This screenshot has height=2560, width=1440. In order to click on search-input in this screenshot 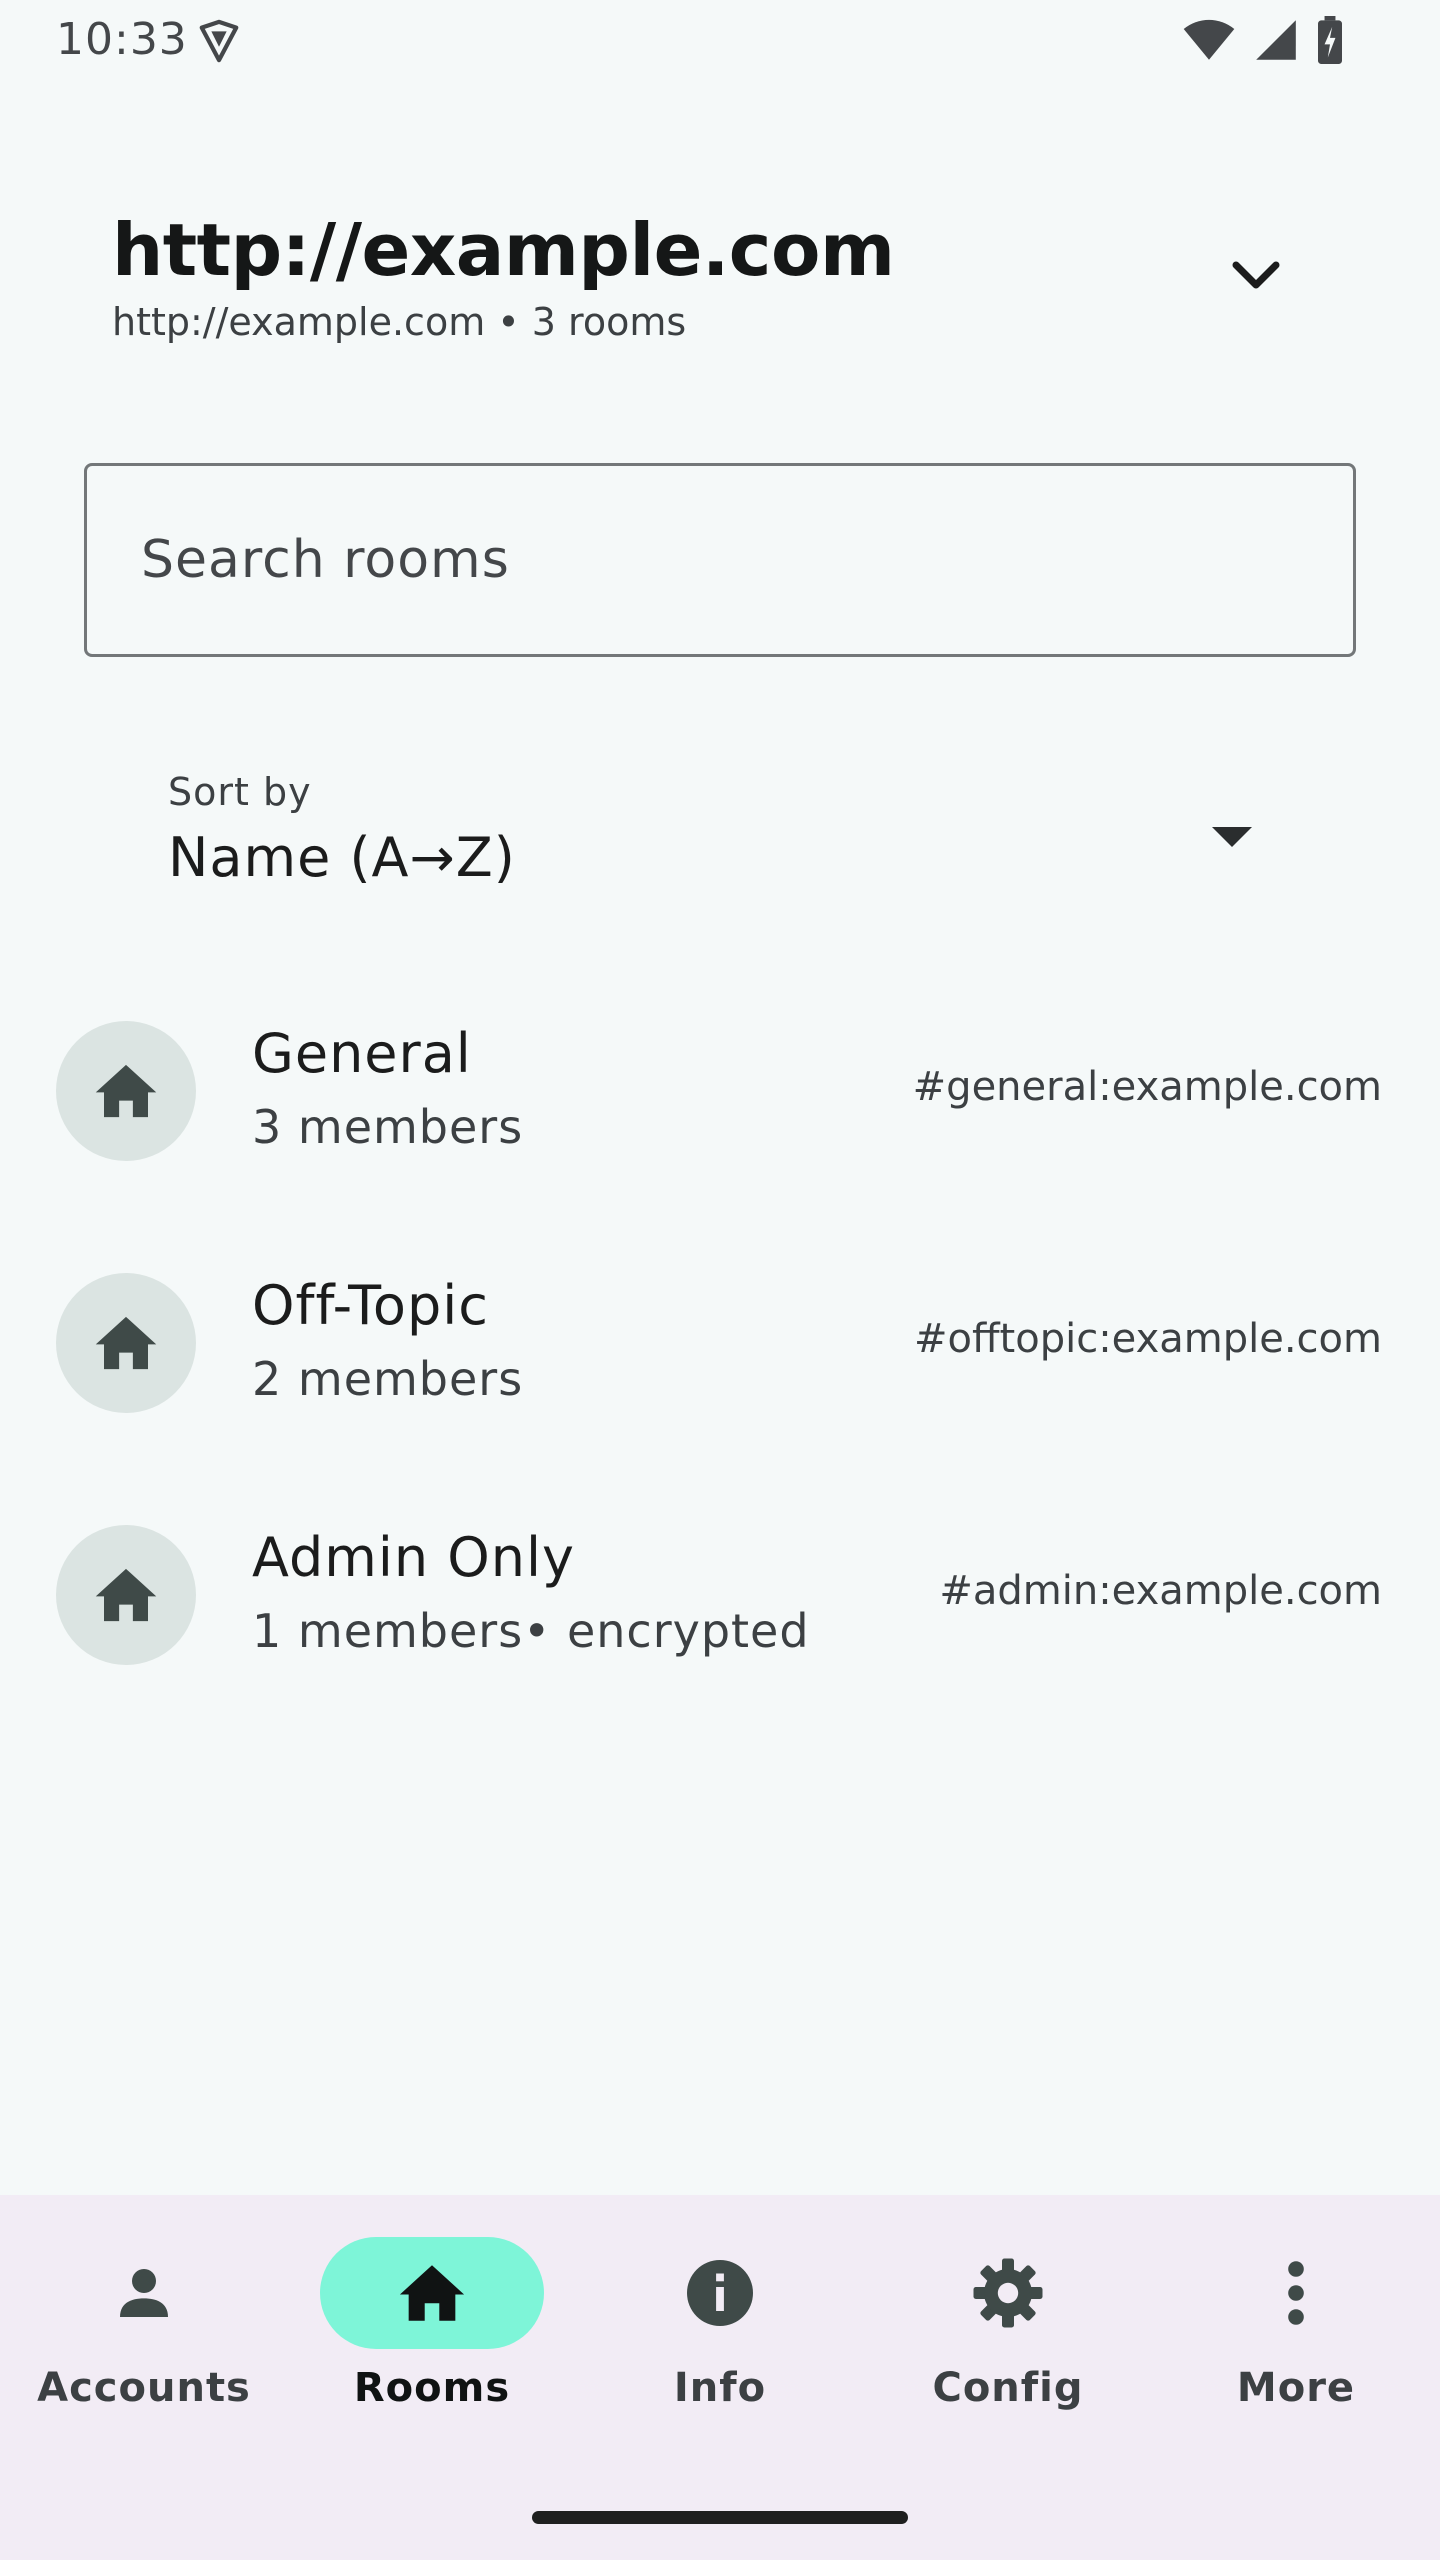, I will do `click(720, 560)`.